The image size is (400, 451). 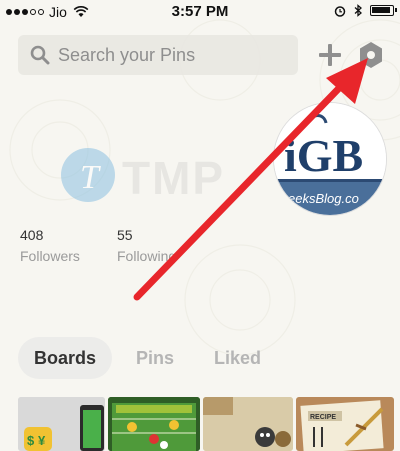 I want to click on board-thumbnail: RECIPE, so click(x=345, y=424).